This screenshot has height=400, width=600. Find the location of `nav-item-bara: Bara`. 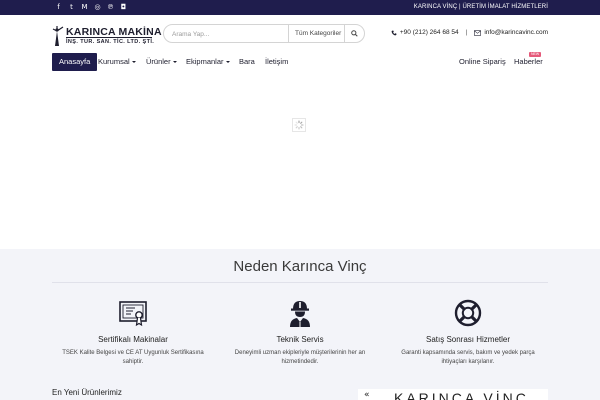

nav-item-bara: Bara is located at coordinates (247, 62).